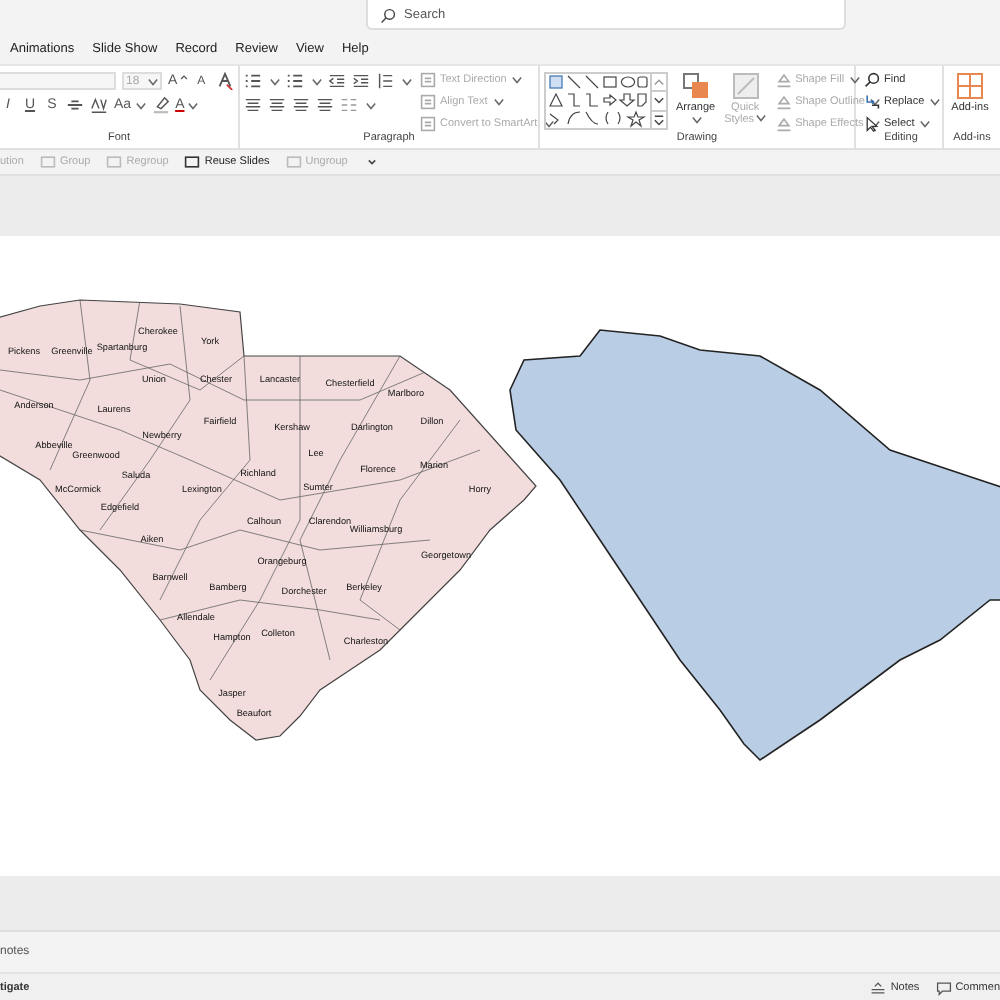 The width and height of the screenshot is (1000, 1000). What do you see at coordinates (428, 80) in the screenshot?
I see `text-direction-icon` at bounding box center [428, 80].